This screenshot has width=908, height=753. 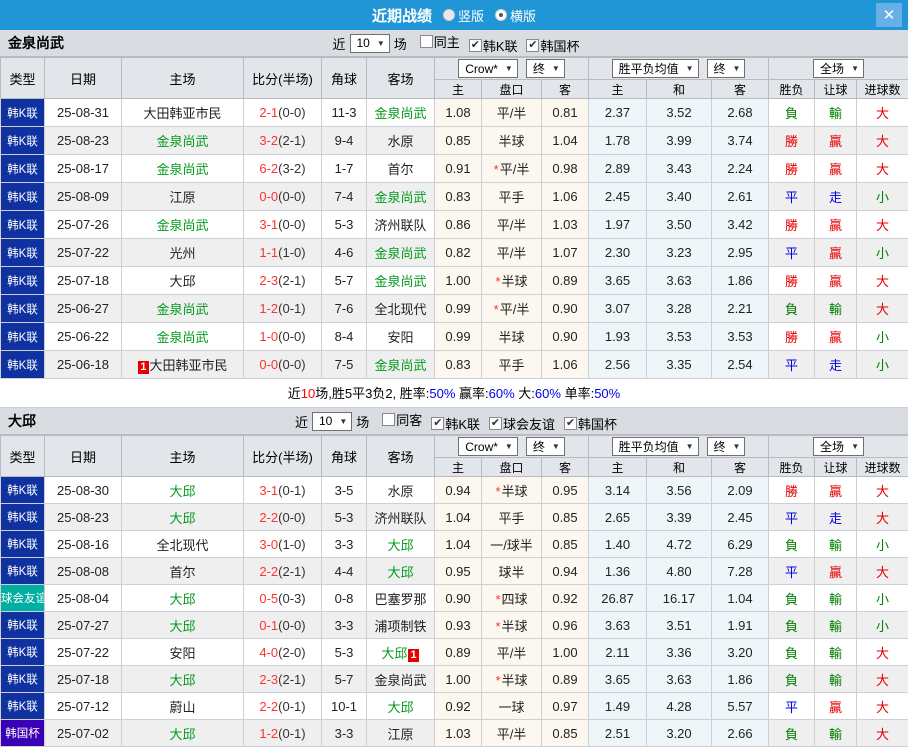 What do you see at coordinates (83, 544) in the screenshot?
I see `date-cell: 25-08-16` at bounding box center [83, 544].